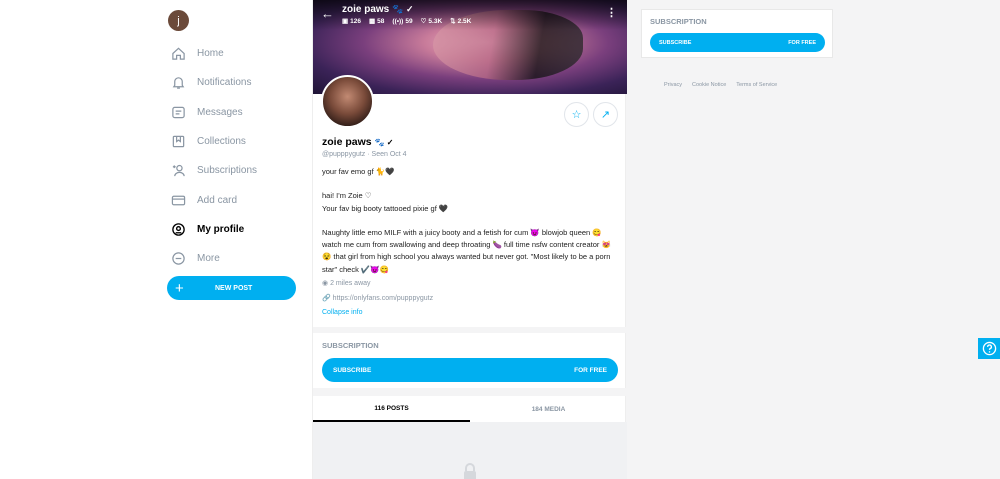 This screenshot has width=1000, height=479. I want to click on share-icon: ↗, so click(605, 115).